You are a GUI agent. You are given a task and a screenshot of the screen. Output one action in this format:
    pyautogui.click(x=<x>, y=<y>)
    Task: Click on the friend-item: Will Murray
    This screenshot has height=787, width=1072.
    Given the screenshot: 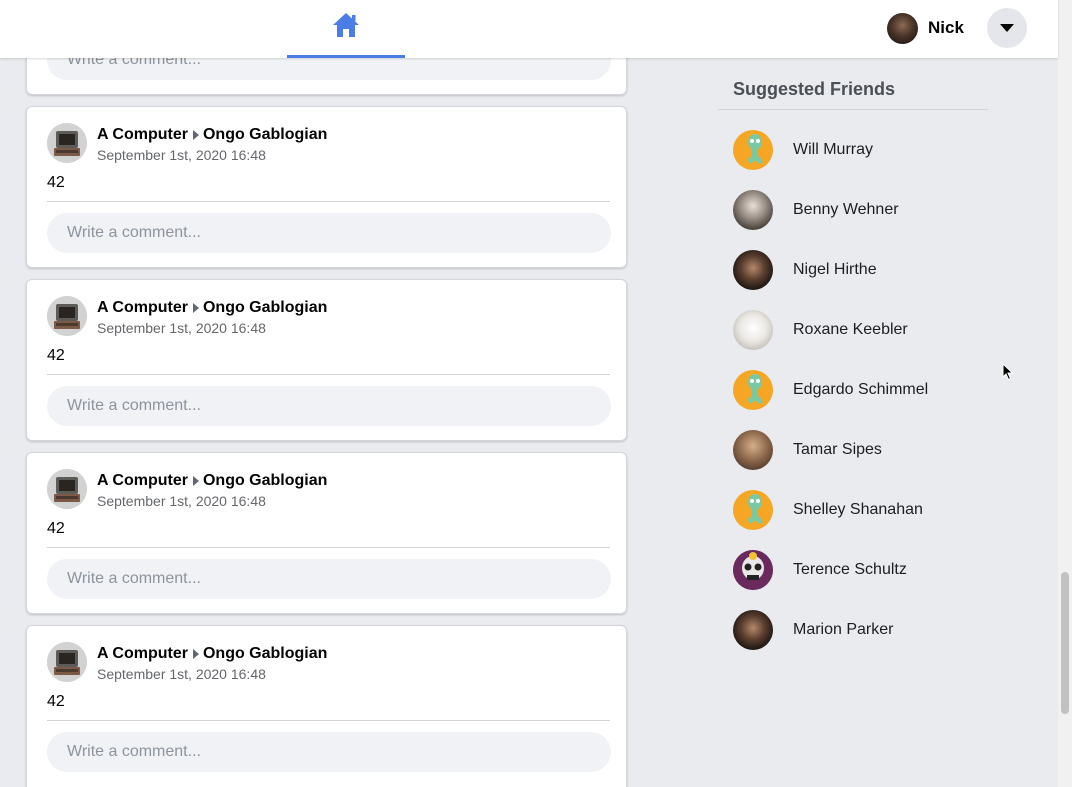 What is the action you would take?
    pyautogui.click(x=858, y=150)
    